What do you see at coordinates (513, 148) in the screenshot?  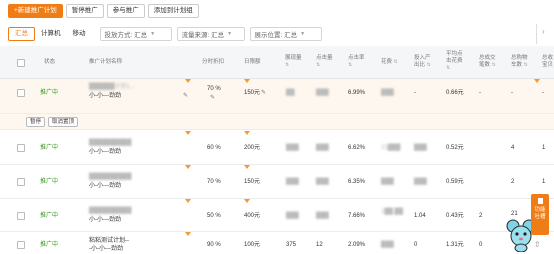 I see `row-total-fav: 4` at bounding box center [513, 148].